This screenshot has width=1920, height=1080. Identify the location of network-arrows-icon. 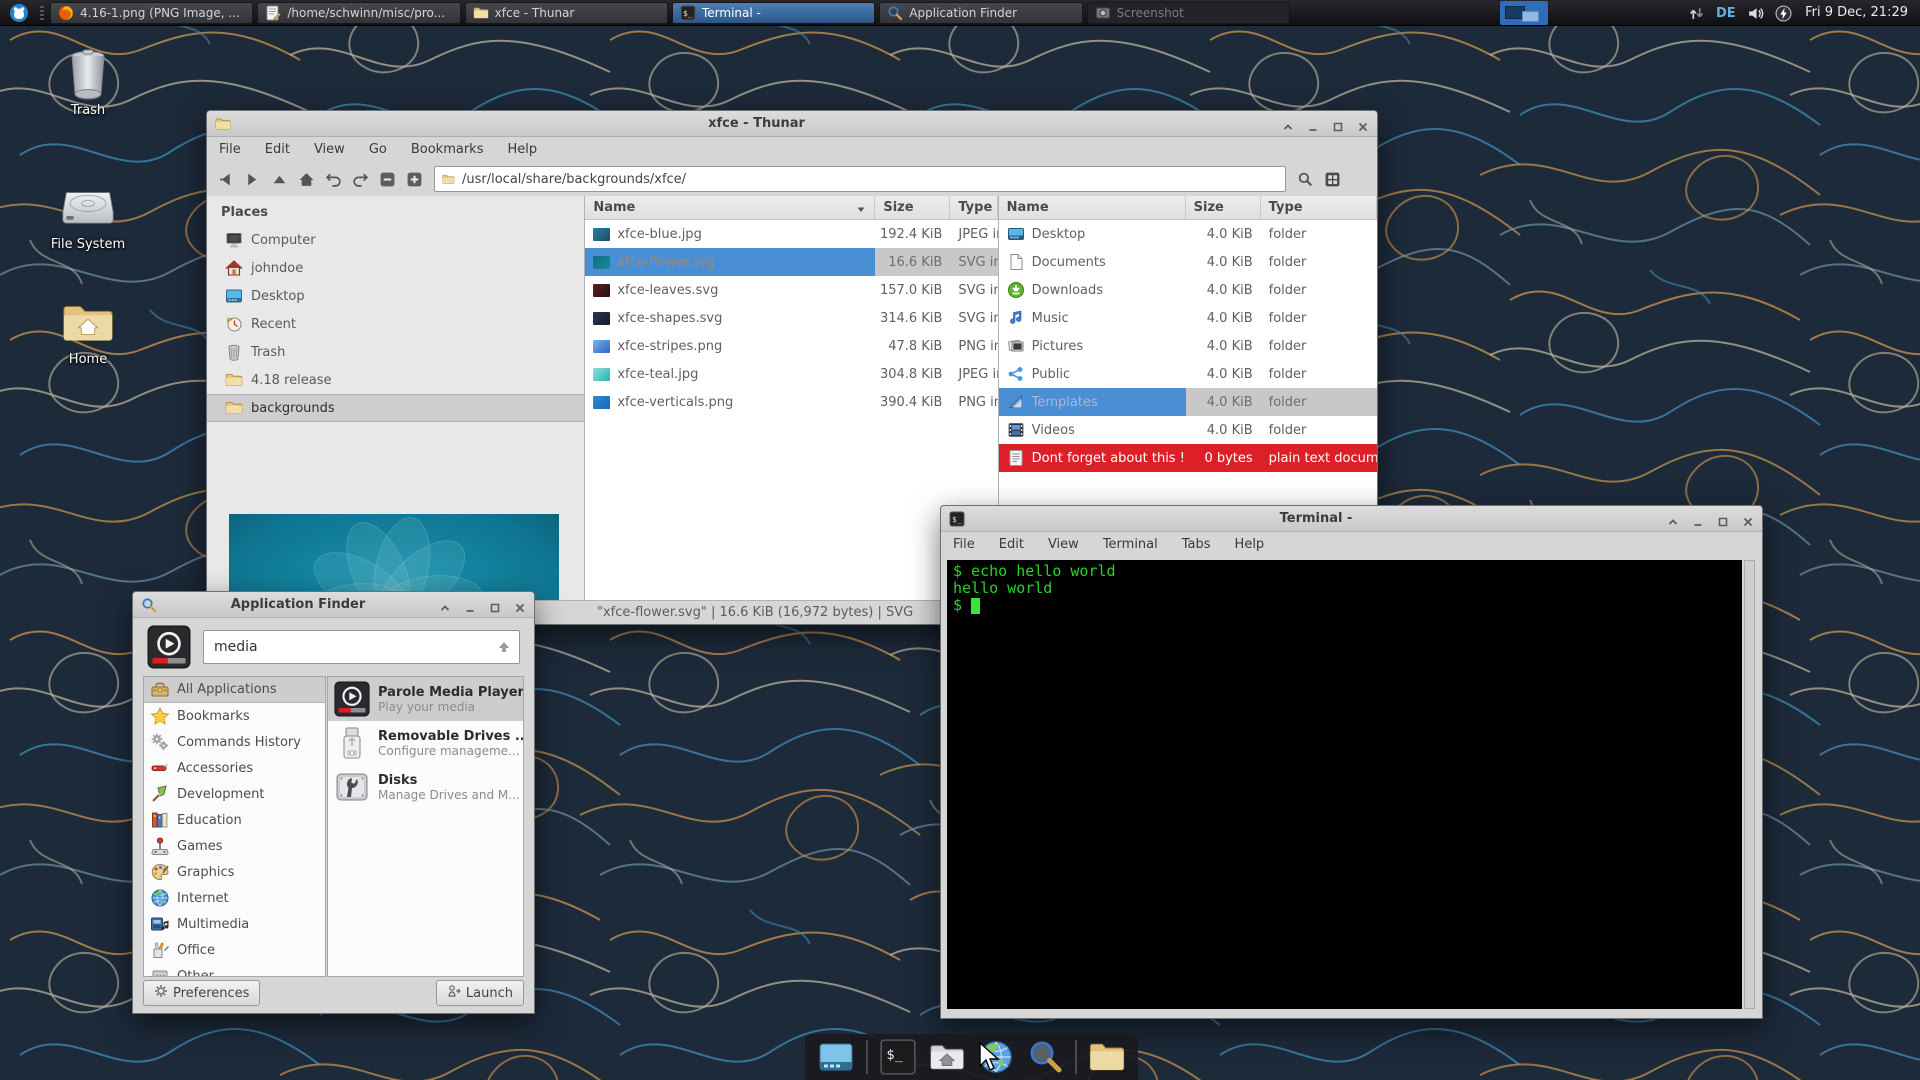
(1696, 13).